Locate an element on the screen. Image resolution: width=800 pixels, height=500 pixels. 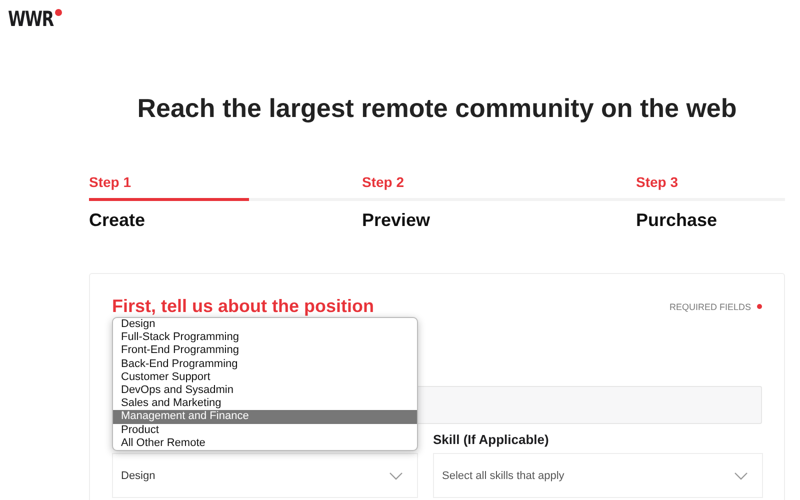
skill-select: Select all skills that apply is located at coordinates (598, 475).